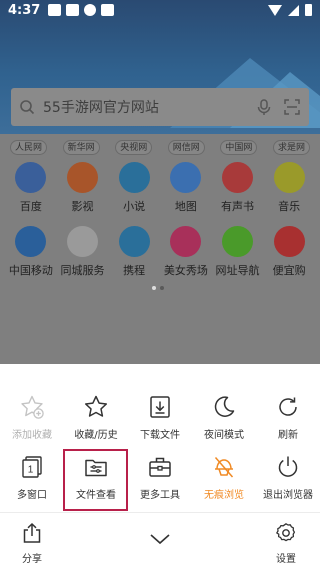 This screenshot has height=568, width=320. Describe the element at coordinates (286, 532) in the screenshot. I see `gear-icon` at that location.